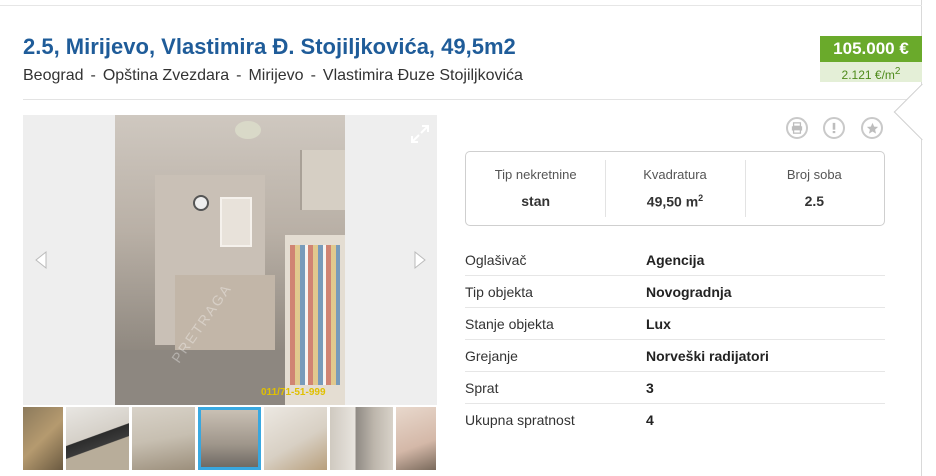 Image resolution: width=936 pixels, height=476 pixels. What do you see at coordinates (814, 201) in the screenshot?
I see `summary-rooms-value: 2.5` at bounding box center [814, 201].